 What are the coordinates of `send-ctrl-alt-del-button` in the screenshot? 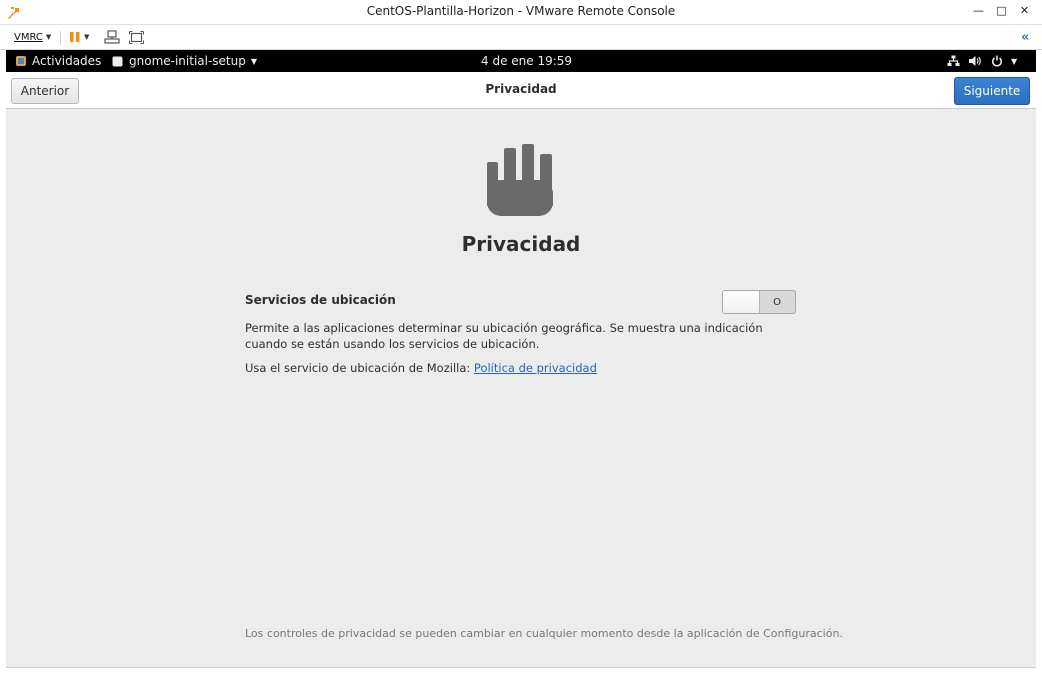 It's located at (112, 37).